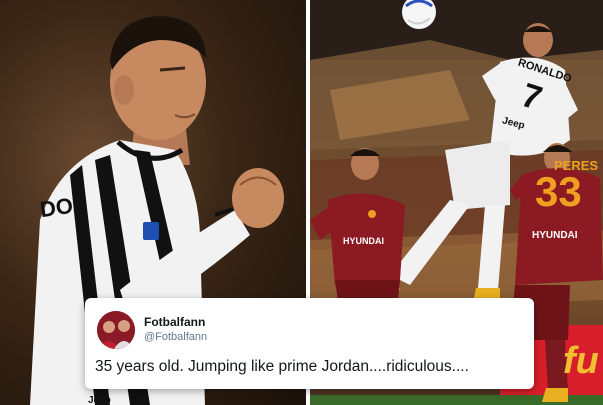 The width and height of the screenshot is (603, 405). I want to click on left-jersey-text: DO, so click(56, 207).